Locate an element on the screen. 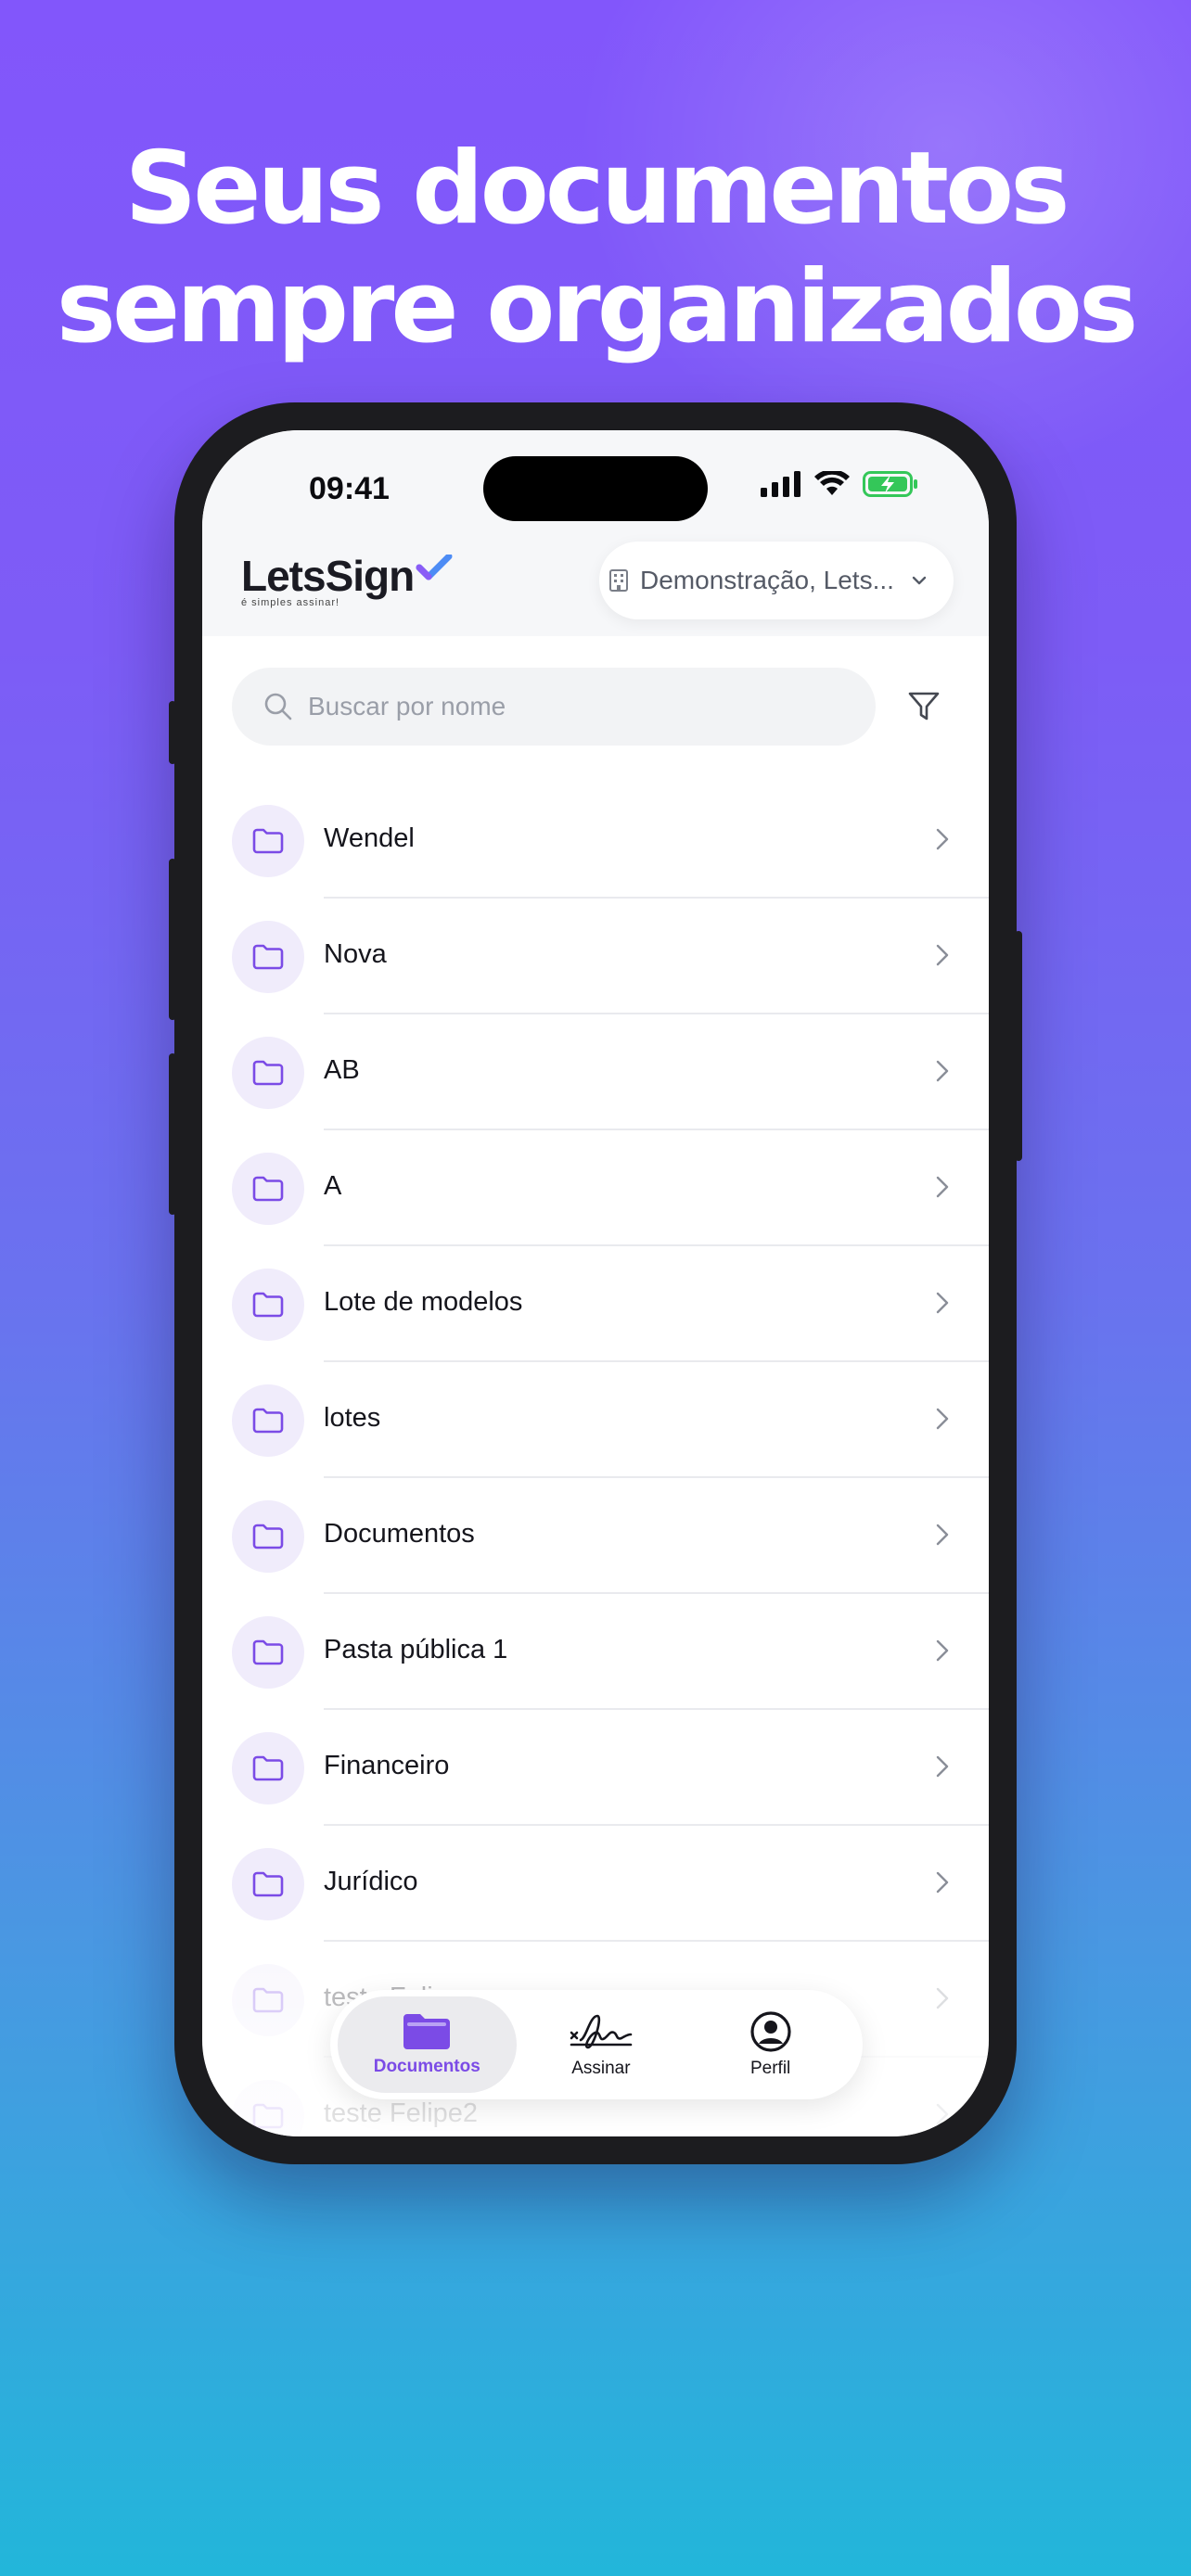  battery-charging-icon is located at coordinates (890, 484).